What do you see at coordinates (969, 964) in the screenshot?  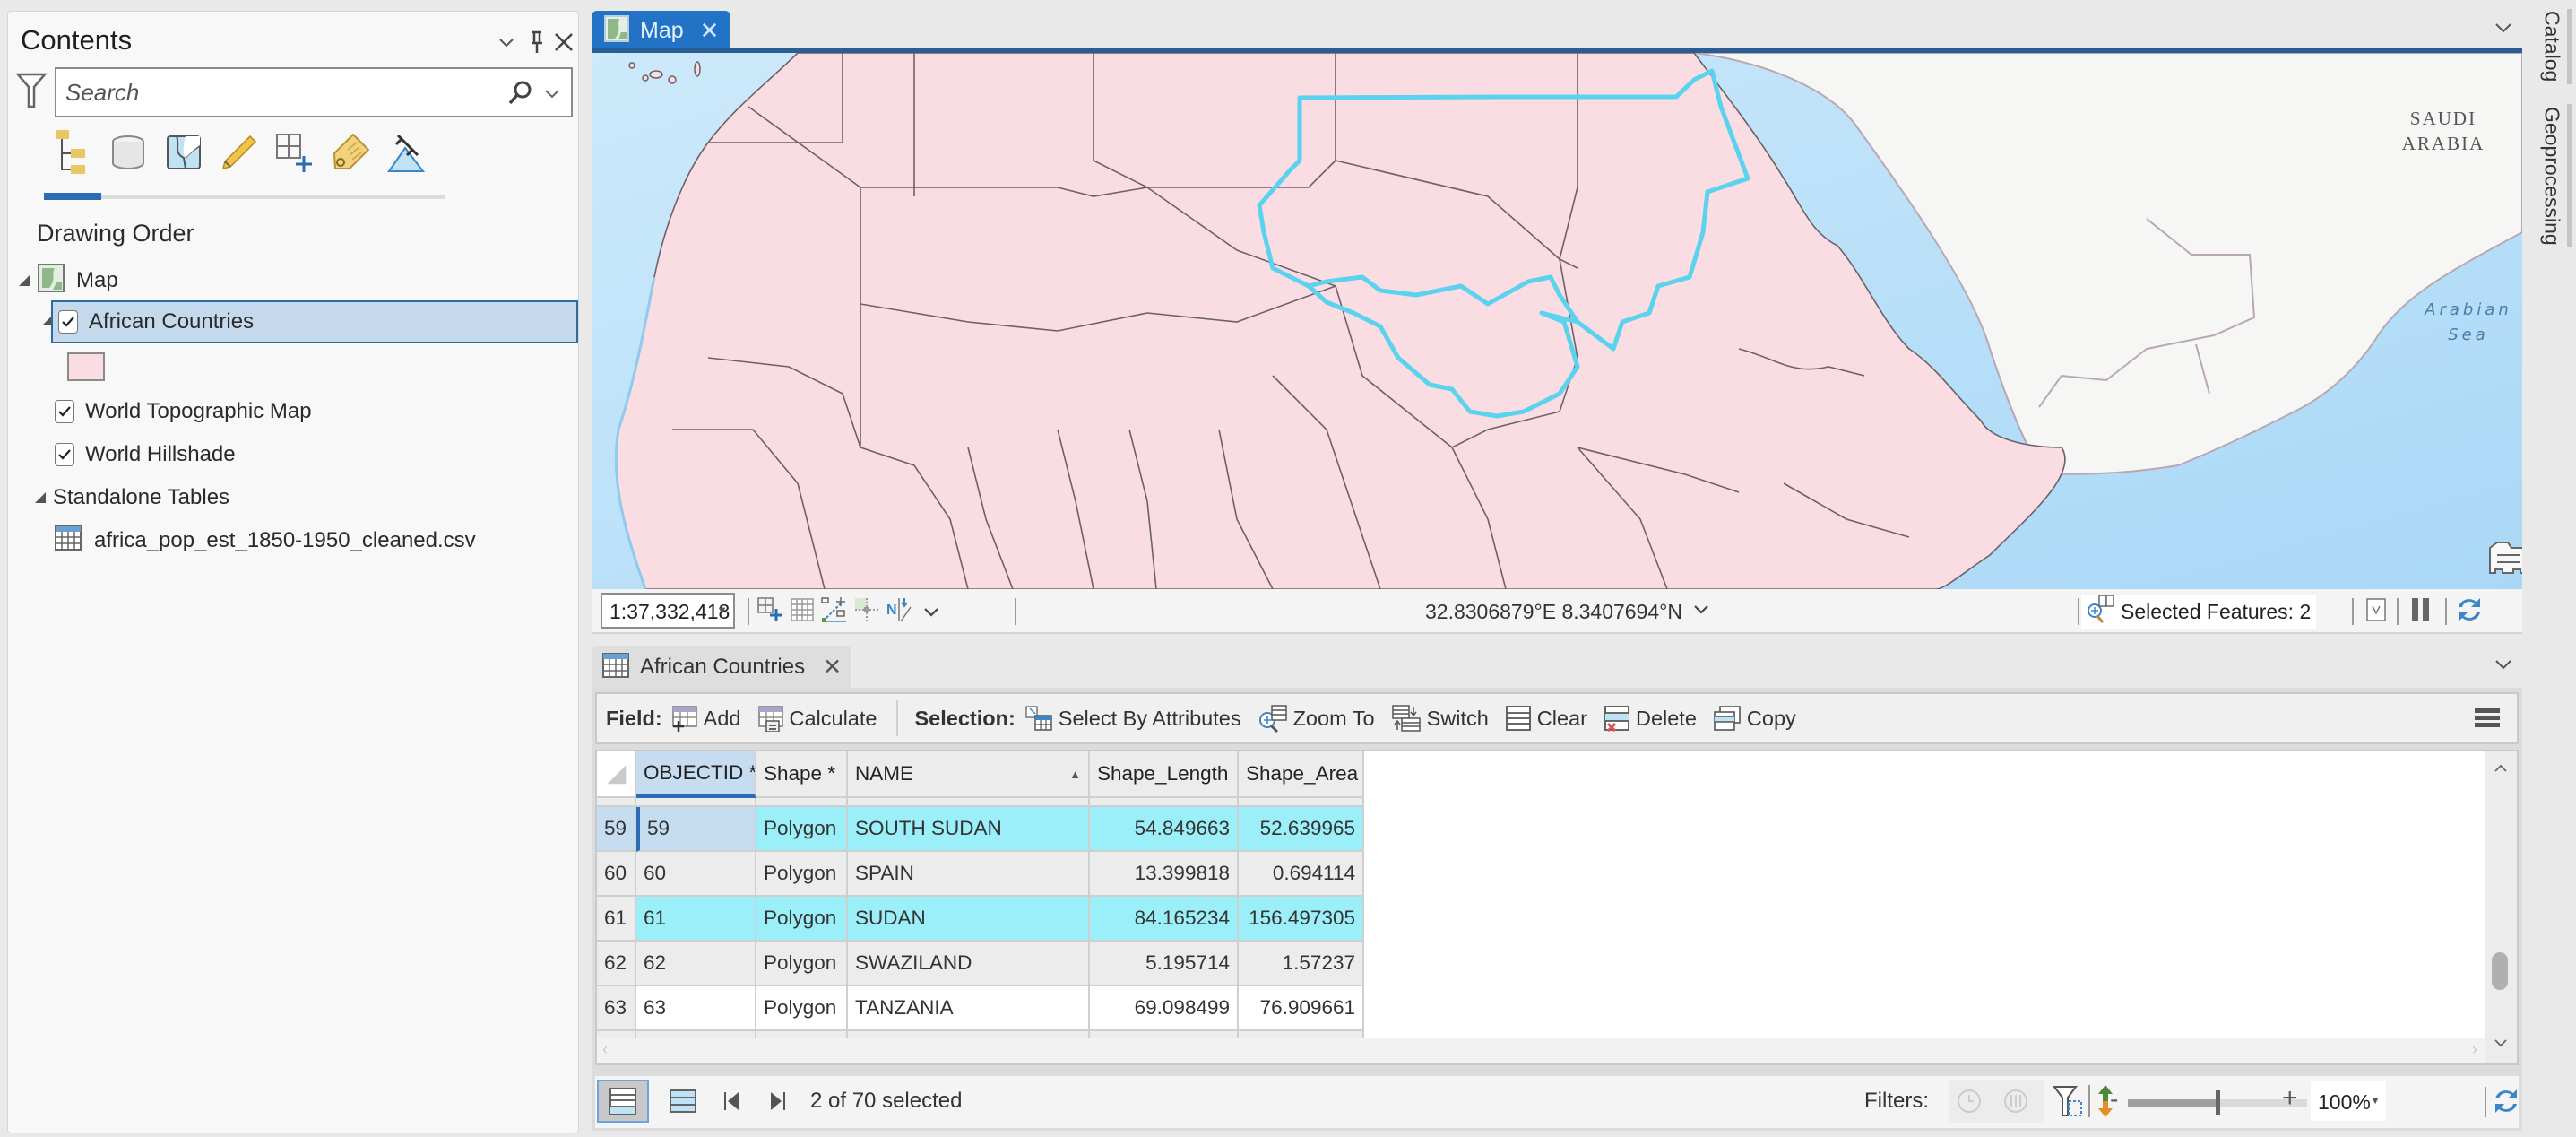 I see `cell-name: SWAZILAND` at bounding box center [969, 964].